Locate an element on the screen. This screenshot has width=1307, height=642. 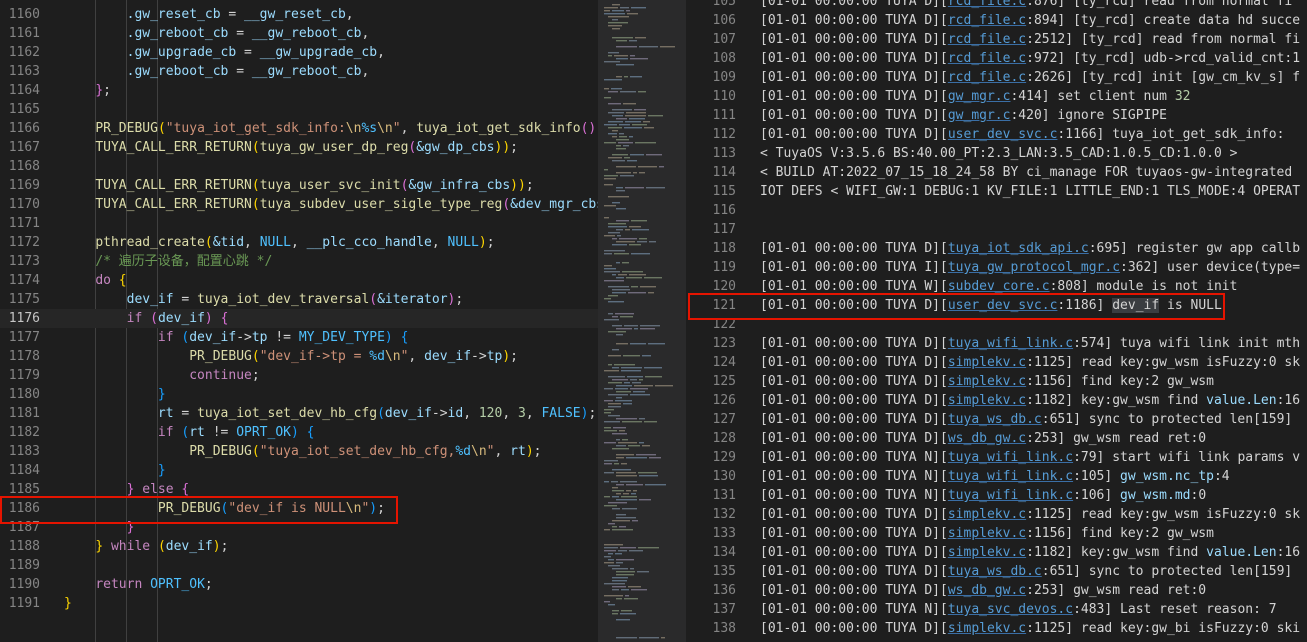
token: ; is located at coordinates (529, 185).